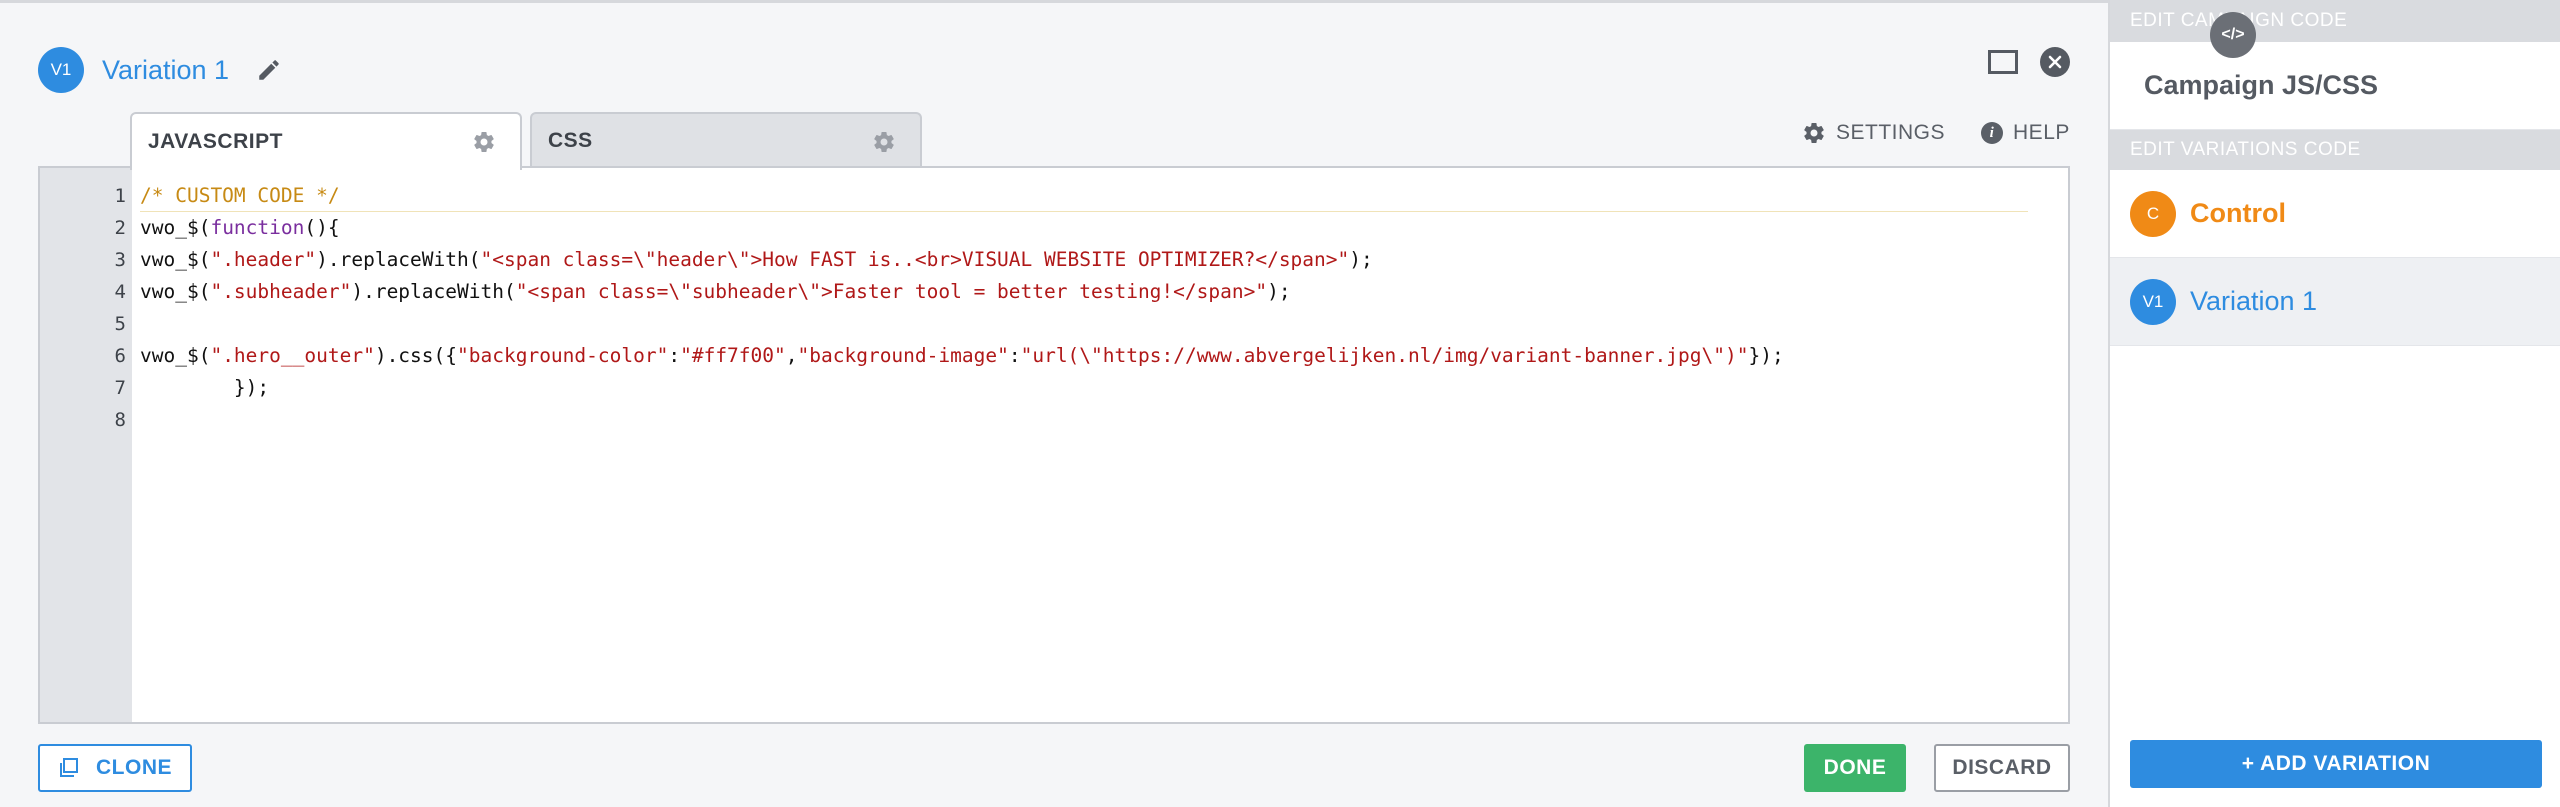  I want to click on settings-button: SETTINGS, so click(1873, 133).